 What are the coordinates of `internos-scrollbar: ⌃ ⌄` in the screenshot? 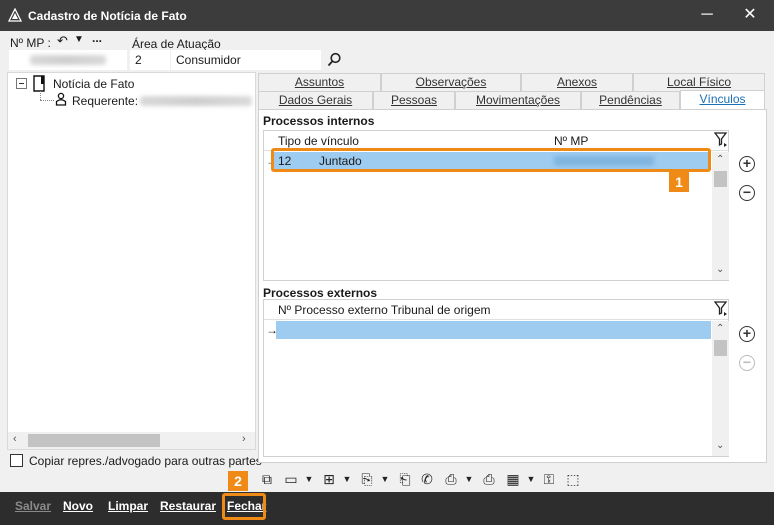 It's located at (720, 216).